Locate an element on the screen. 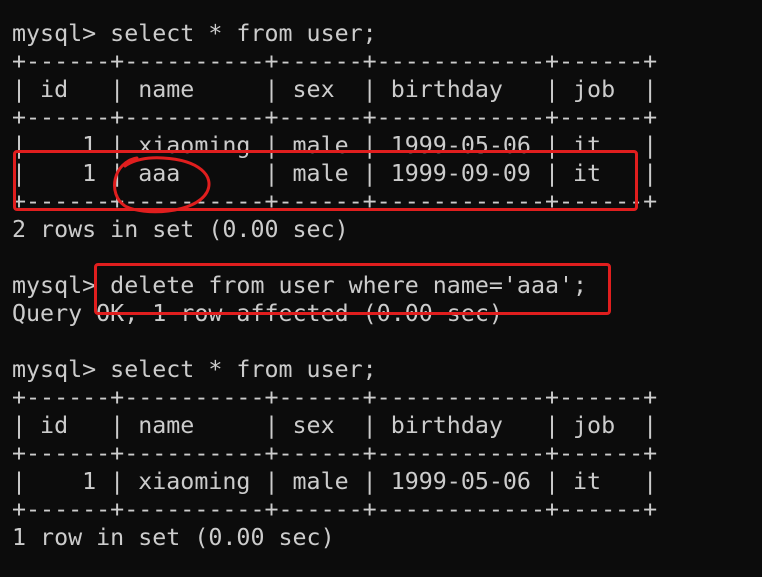 The image size is (762, 577). terminal-line-query-ok: Query OK, 1 row affected (0.00 sec) is located at coordinates (257, 313).